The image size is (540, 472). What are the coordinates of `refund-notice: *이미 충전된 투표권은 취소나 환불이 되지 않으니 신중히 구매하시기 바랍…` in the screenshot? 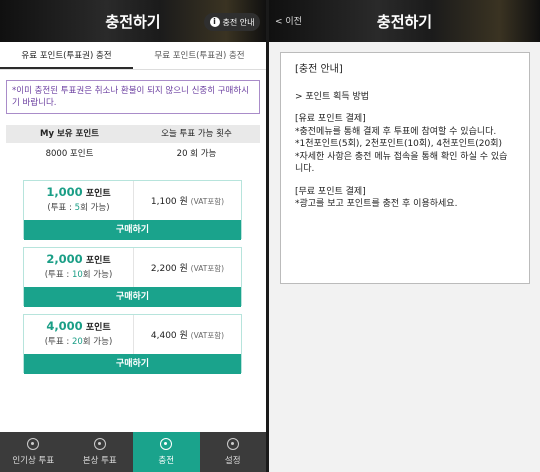 It's located at (133, 97).